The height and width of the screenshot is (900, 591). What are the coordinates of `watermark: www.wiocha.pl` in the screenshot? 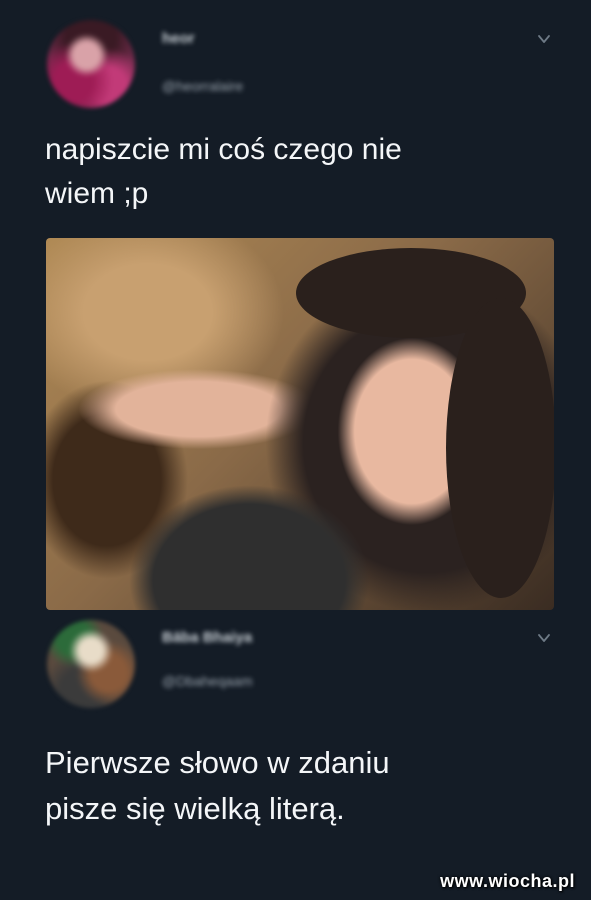 It's located at (507, 881).